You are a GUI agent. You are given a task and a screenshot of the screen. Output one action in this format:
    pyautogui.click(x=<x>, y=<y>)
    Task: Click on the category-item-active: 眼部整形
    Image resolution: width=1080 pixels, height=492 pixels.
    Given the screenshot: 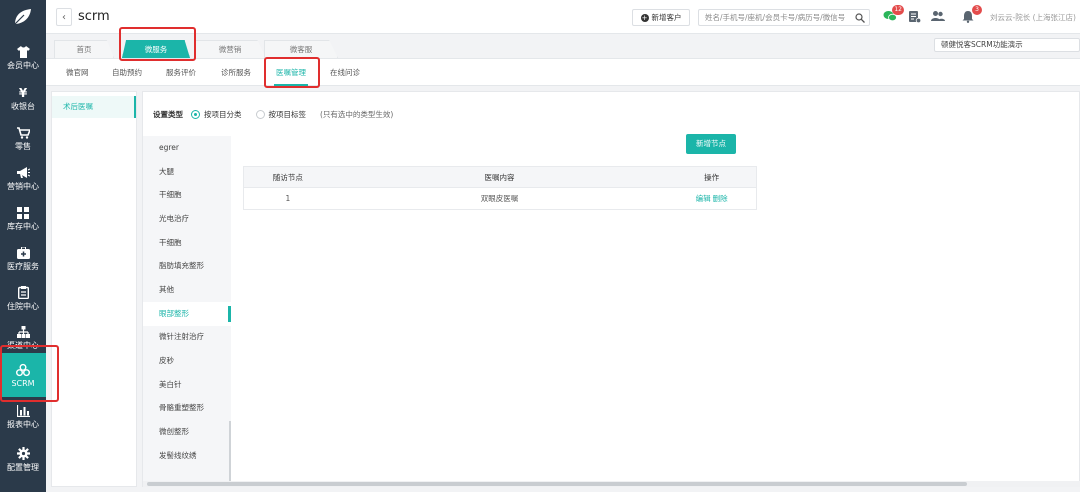 What is the action you would take?
    pyautogui.click(x=187, y=314)
    